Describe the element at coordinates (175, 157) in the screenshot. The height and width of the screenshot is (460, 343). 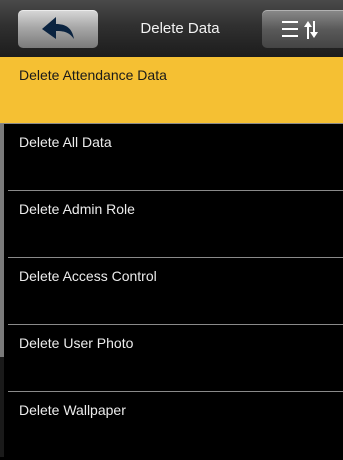
I see `menu-item-delete-all-data: Delete All Data` at that location.